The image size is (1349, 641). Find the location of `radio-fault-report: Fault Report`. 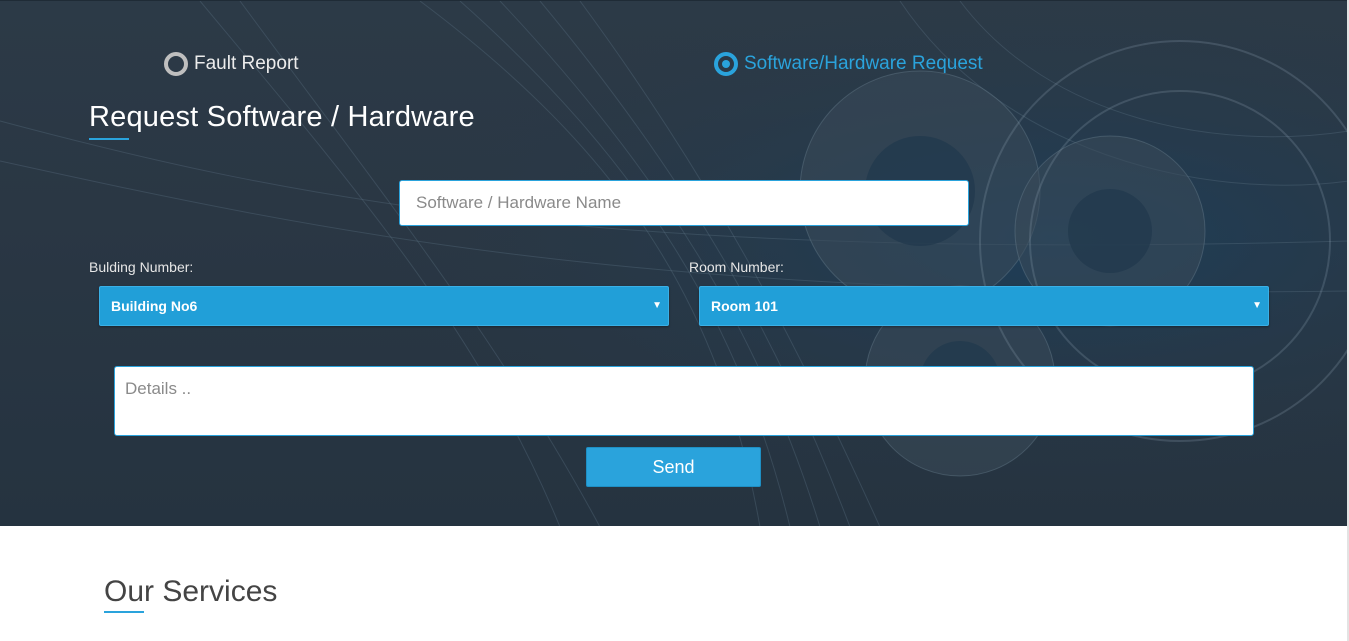

radio-fault-report: Fault Report is located at coordinates (231, 64).